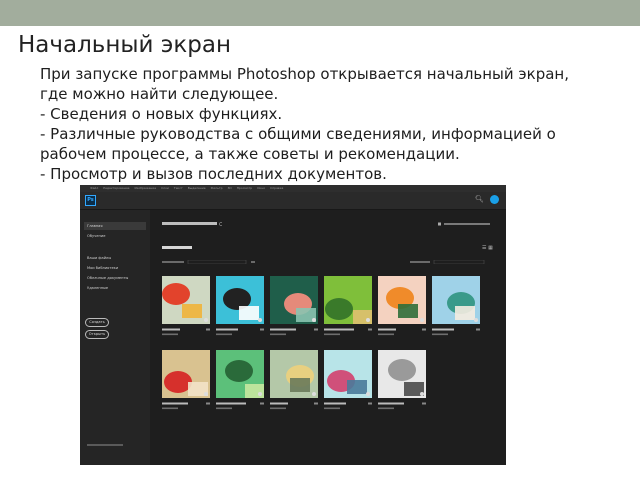  Describe the element at coordinates (159, 94) in the screenshot. I see `body-line: где можно найти следующее.` at that location.